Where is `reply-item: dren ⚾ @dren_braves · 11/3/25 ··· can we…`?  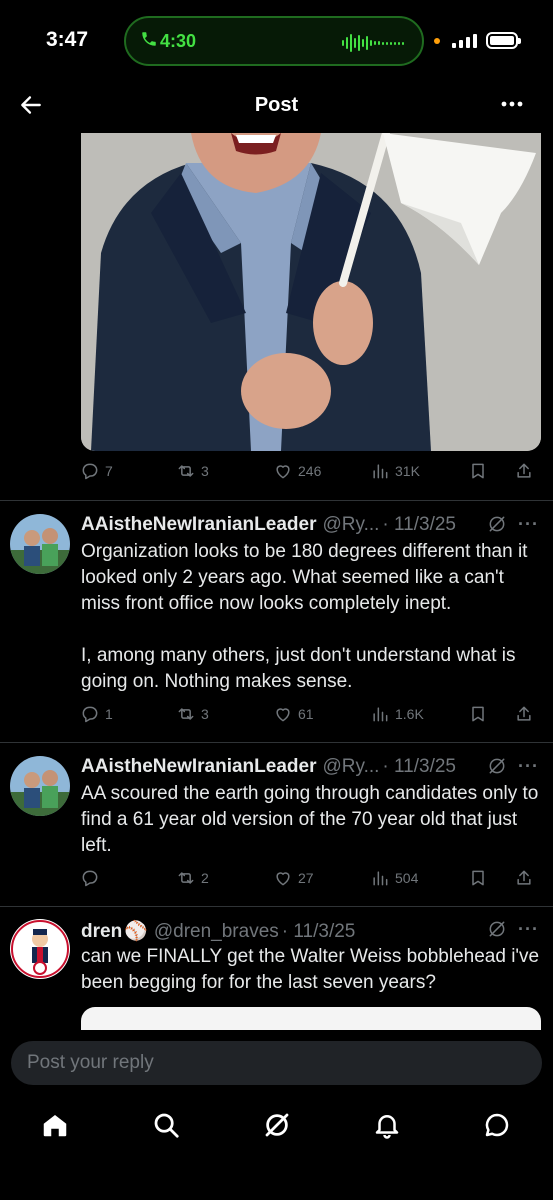
reply-item: dren ⚾ @dren_braves · 11/3/25 ··· can we… is located at coordinates (276, 969).